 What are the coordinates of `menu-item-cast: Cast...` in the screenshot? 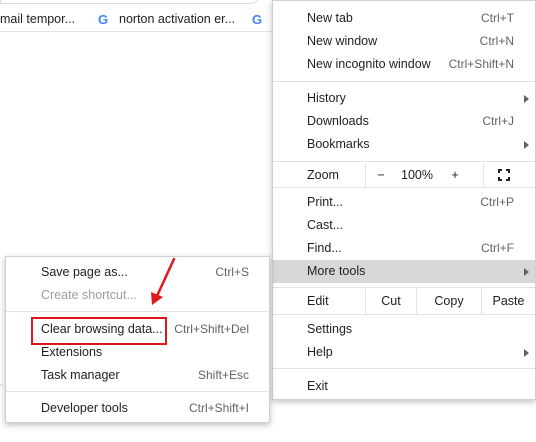 It's located at (404, 225).